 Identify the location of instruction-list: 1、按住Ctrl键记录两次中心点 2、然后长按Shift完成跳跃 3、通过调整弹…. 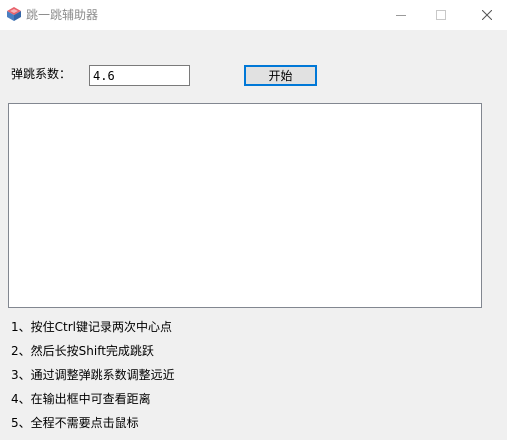
(93, 379).